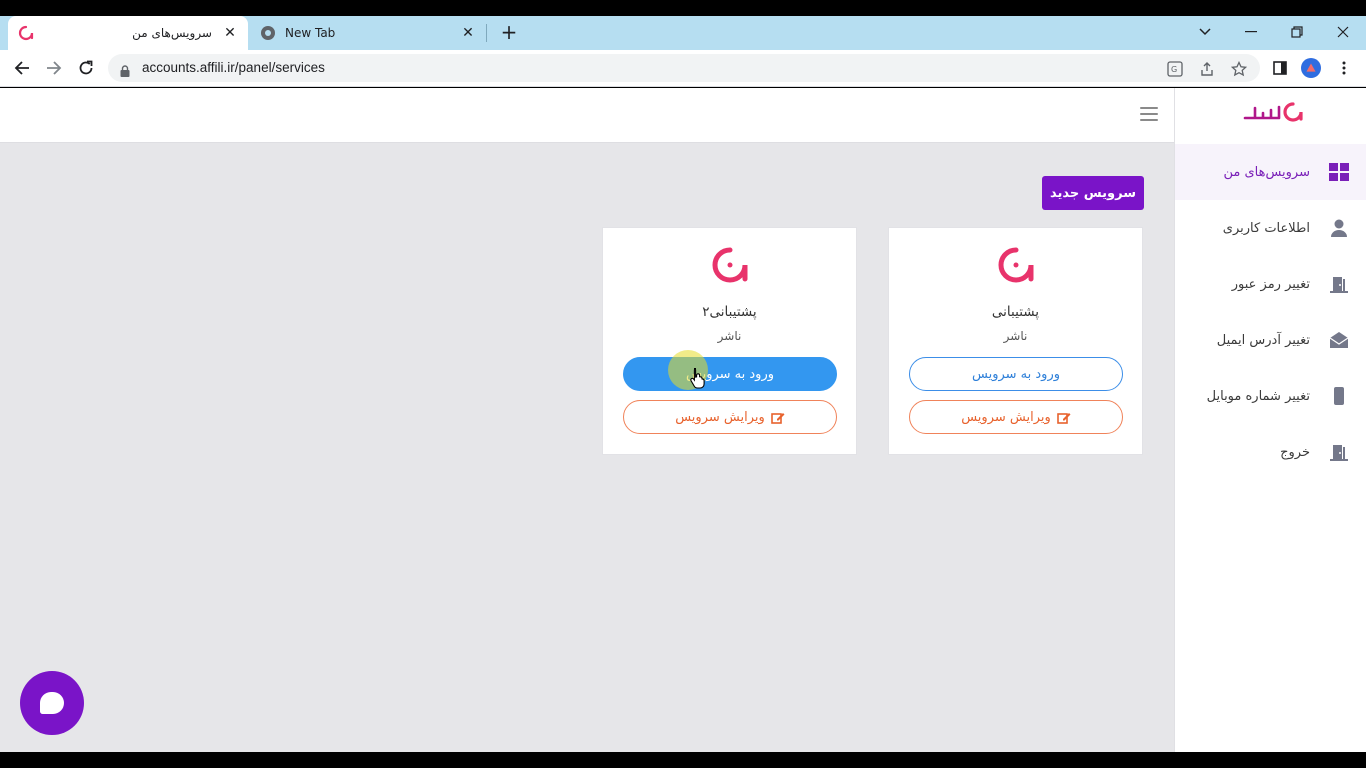 The image size is (1366, 768). I want to click on sidebar-item-user-info: اطلاعات کاربری, so click(1270, 228).